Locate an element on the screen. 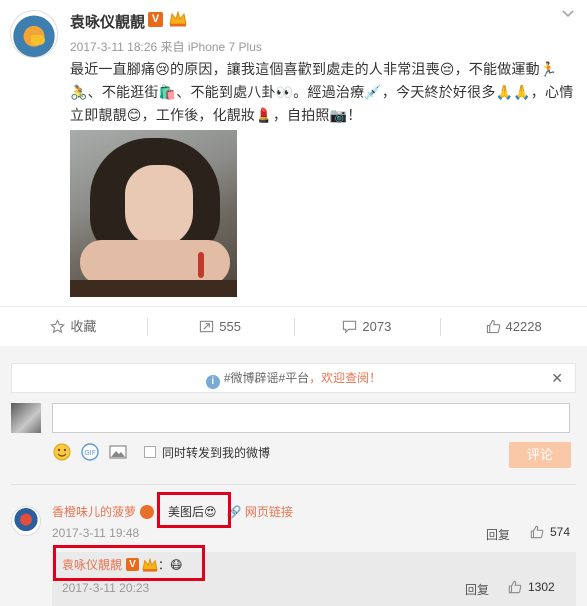  verified-icon: V is located at coordinates (155, 19).